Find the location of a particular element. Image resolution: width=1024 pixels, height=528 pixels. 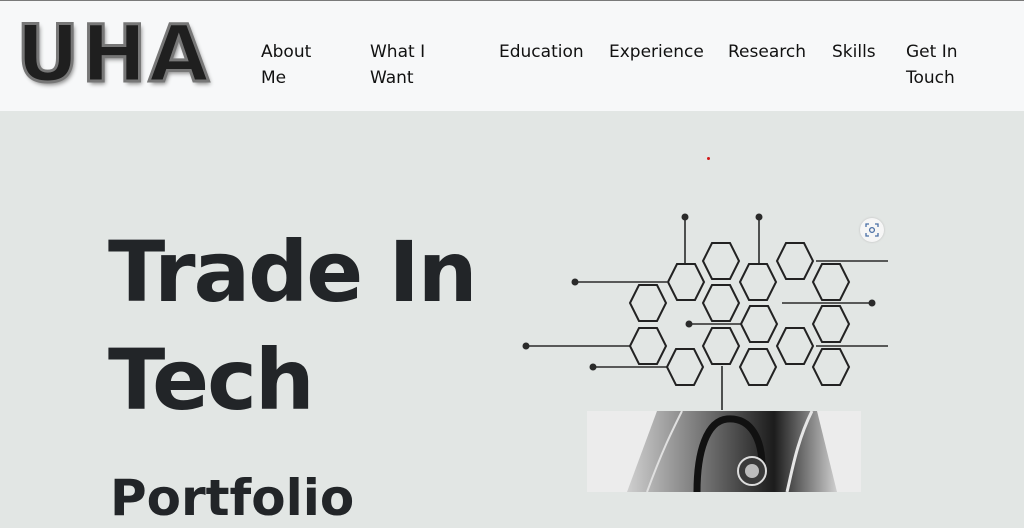

red-dot is located at coordinates (708, 158).